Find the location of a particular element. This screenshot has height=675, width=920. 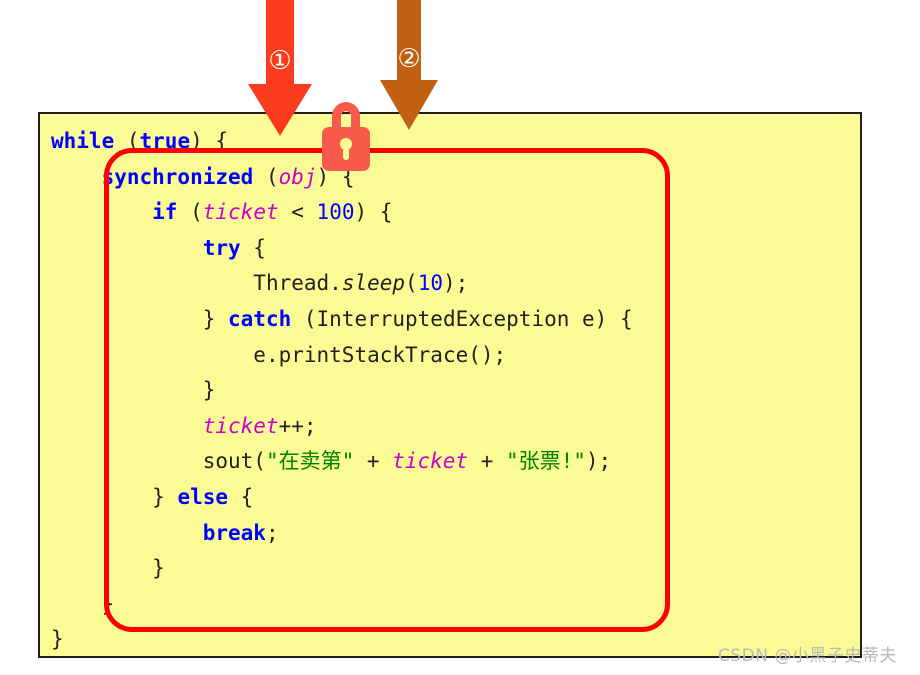

code-token: else is located at coordinates (203, 496).